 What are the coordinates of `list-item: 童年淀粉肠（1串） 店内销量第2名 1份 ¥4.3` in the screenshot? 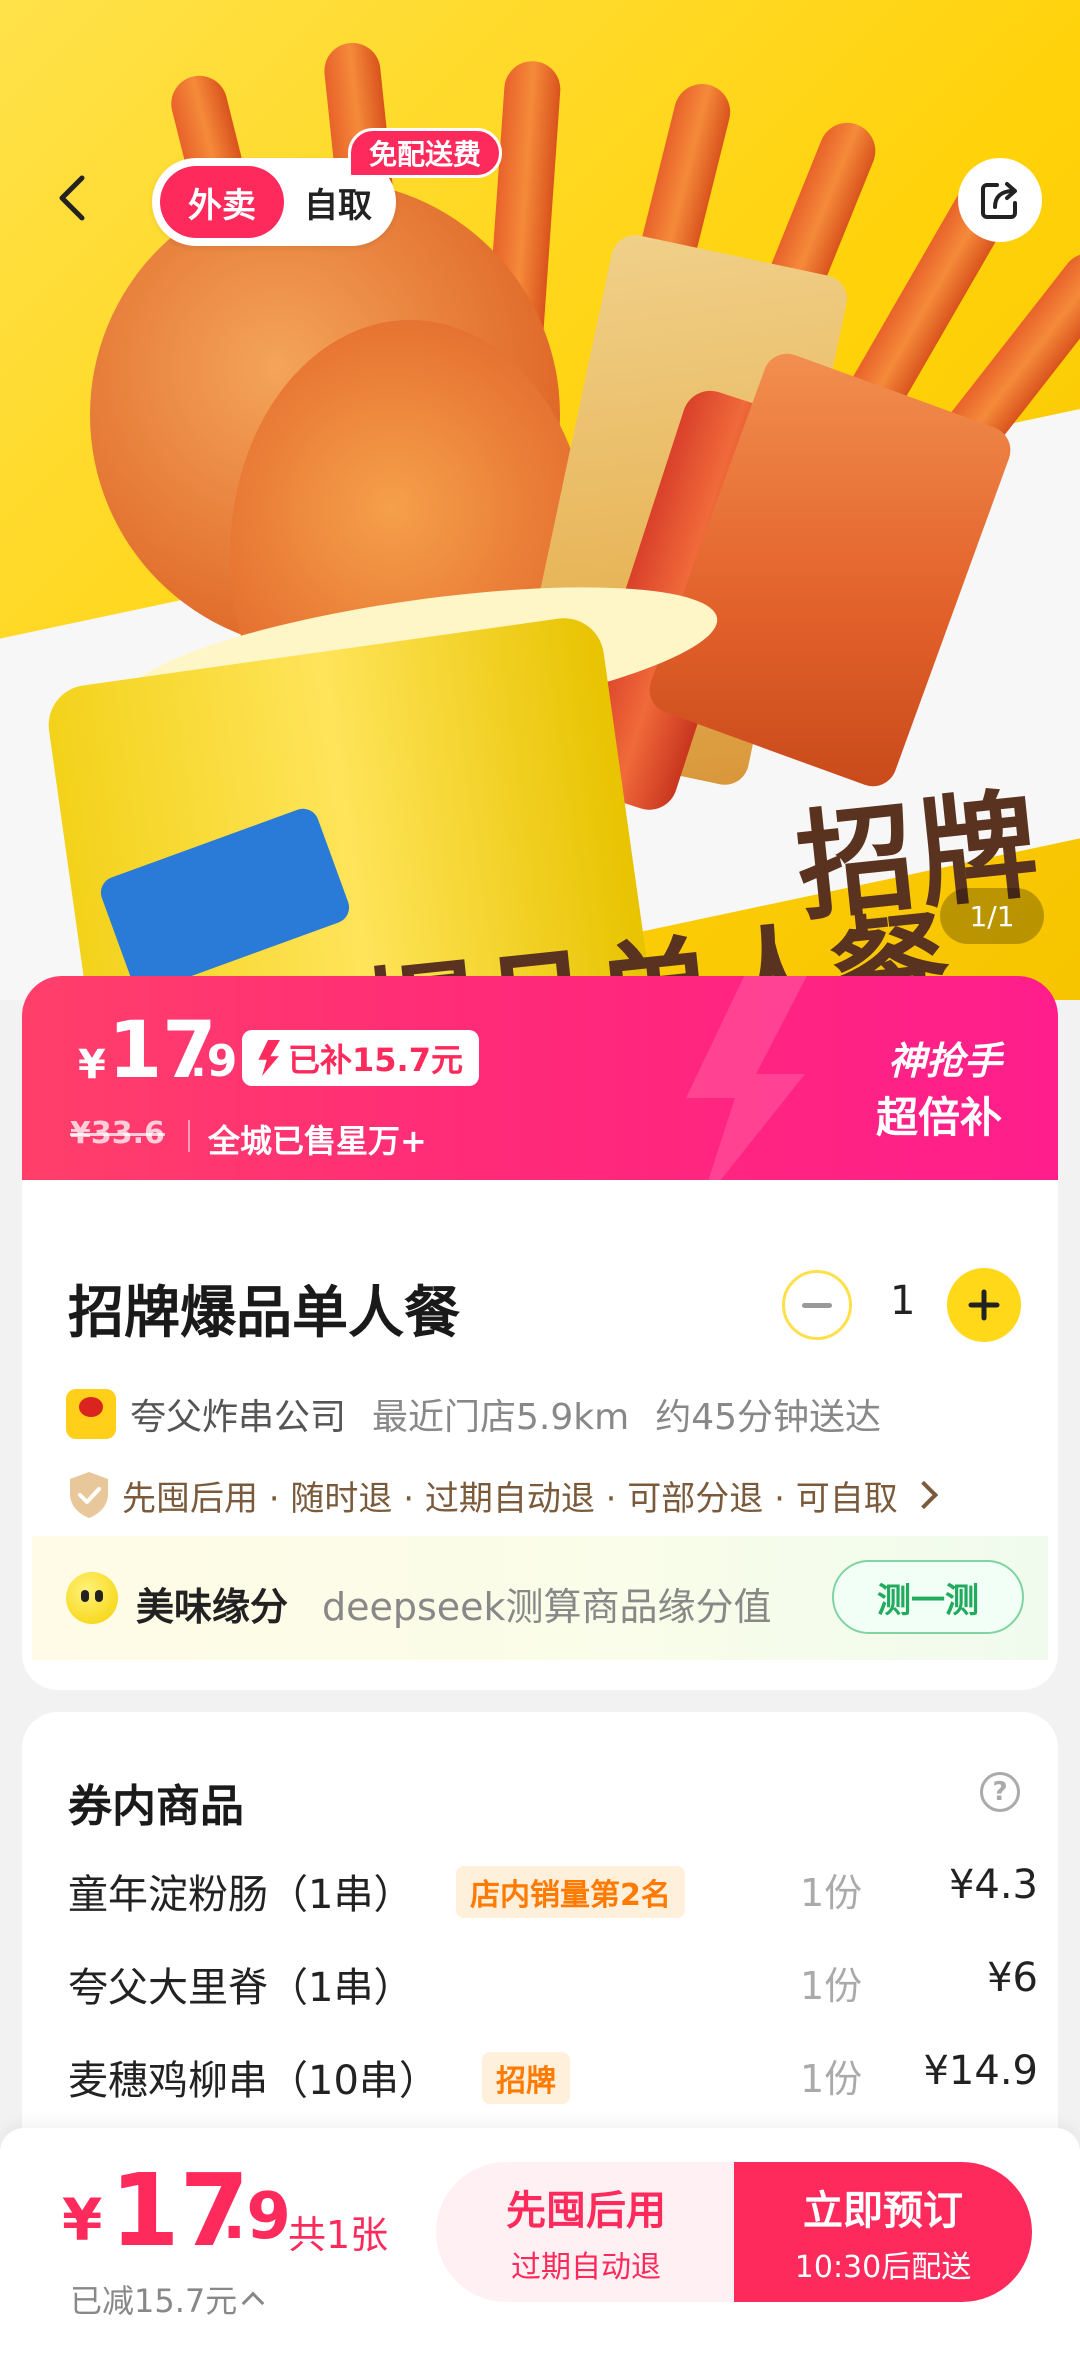 It's located at (553, 1892).